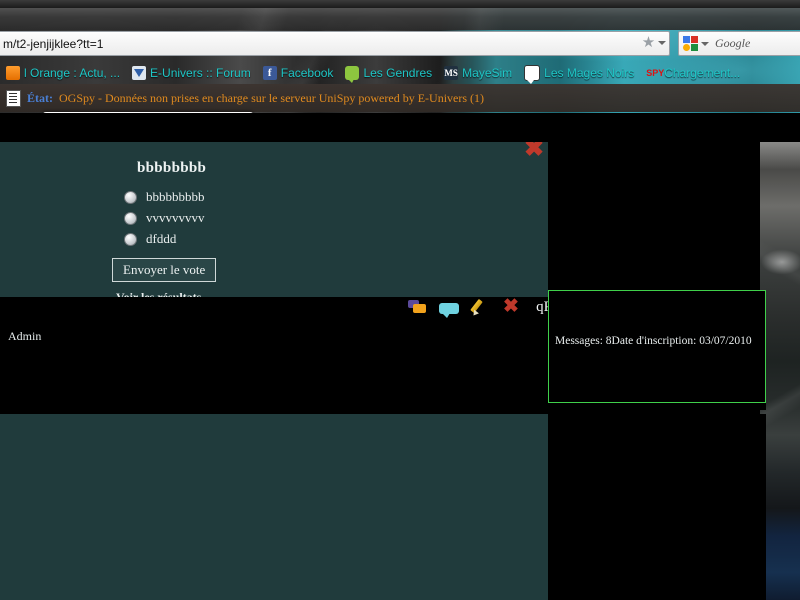 Image resolution: width=800 pixels, height=600 pixels. What do you see at coordinates (200, 73) in the screenshot?
I see `bookmark-label: E-Univers :: Forum` at bounding box center [200, 73].